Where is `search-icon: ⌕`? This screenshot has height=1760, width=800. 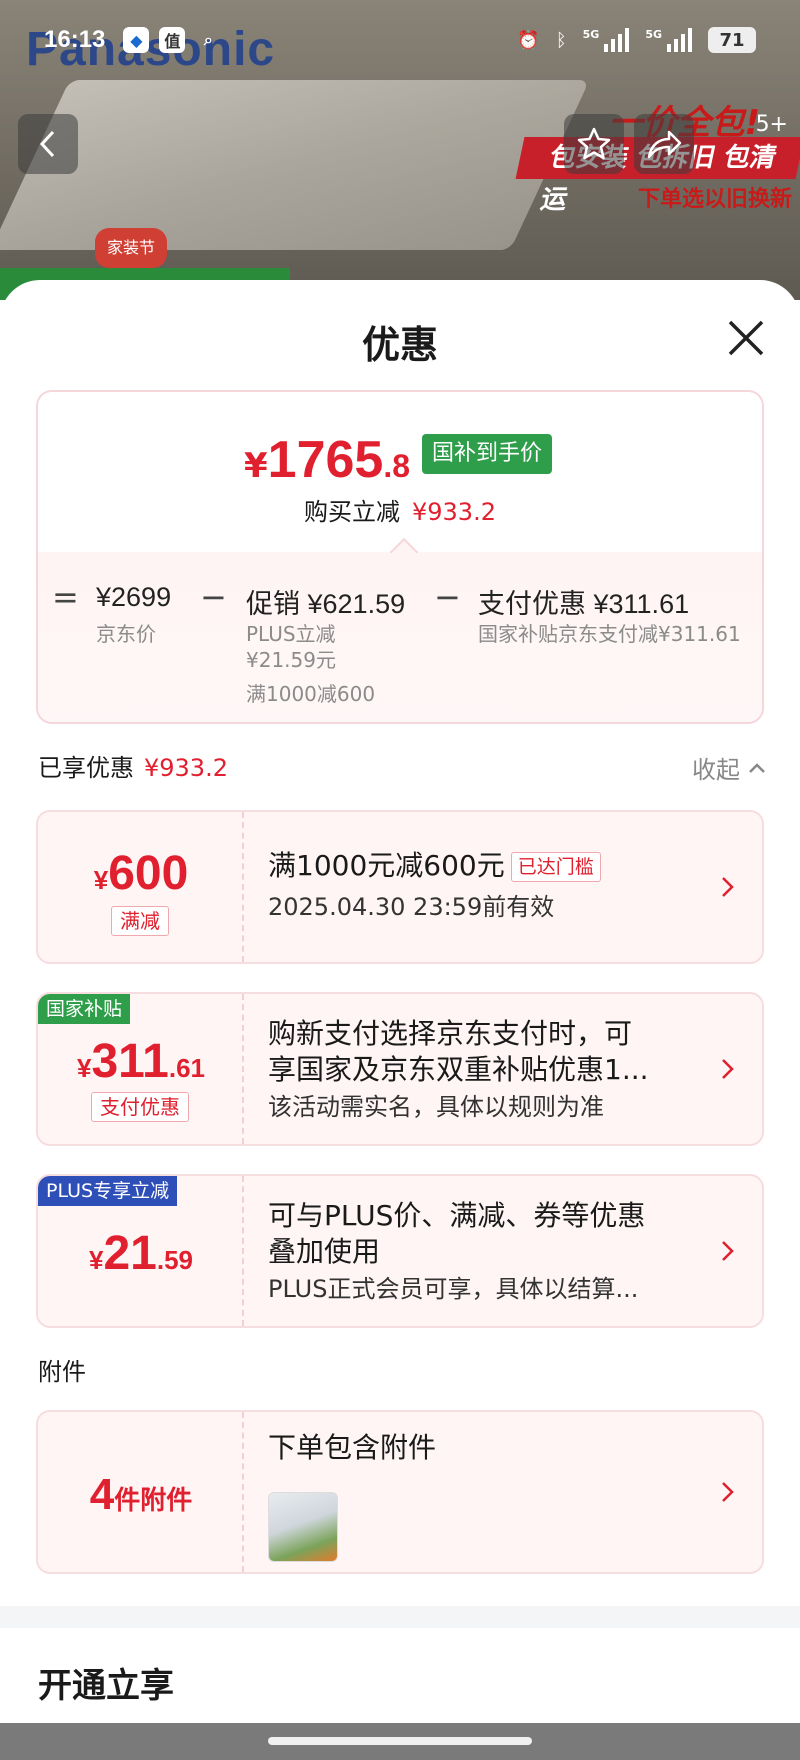 search-icon: ⌕ is located at coordinates (208, 39).